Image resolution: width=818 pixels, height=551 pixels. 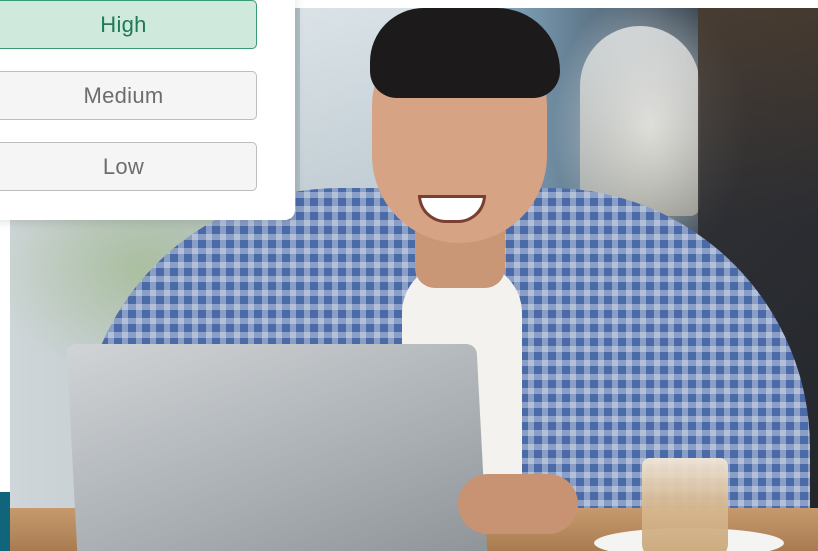 What do you see at coordinates (518, 504) in the screenshot?
I see `photo-person-hand` at bounding box center [518, 504].